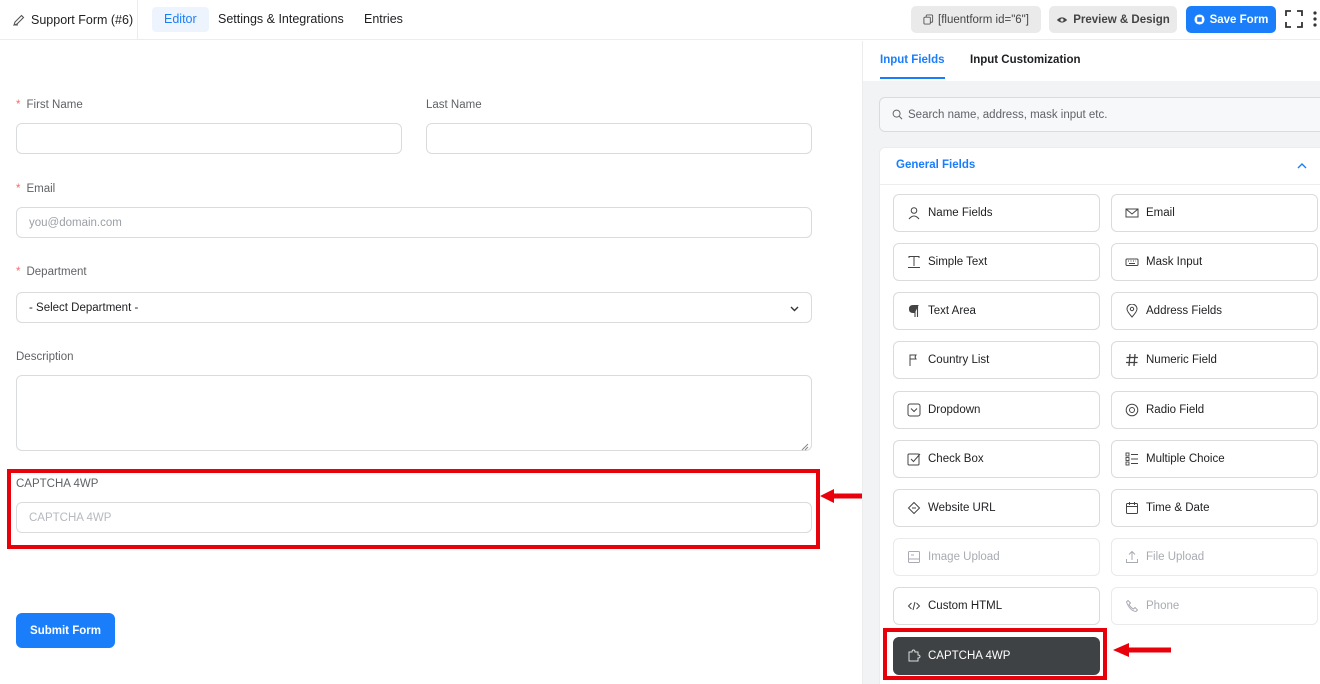 This screenshot has width=1320, height=684. What do you see at coordinates (935, 165) in the screenshot?
I see `general-fields-title: General Fields` at bounding box center [935, 165].